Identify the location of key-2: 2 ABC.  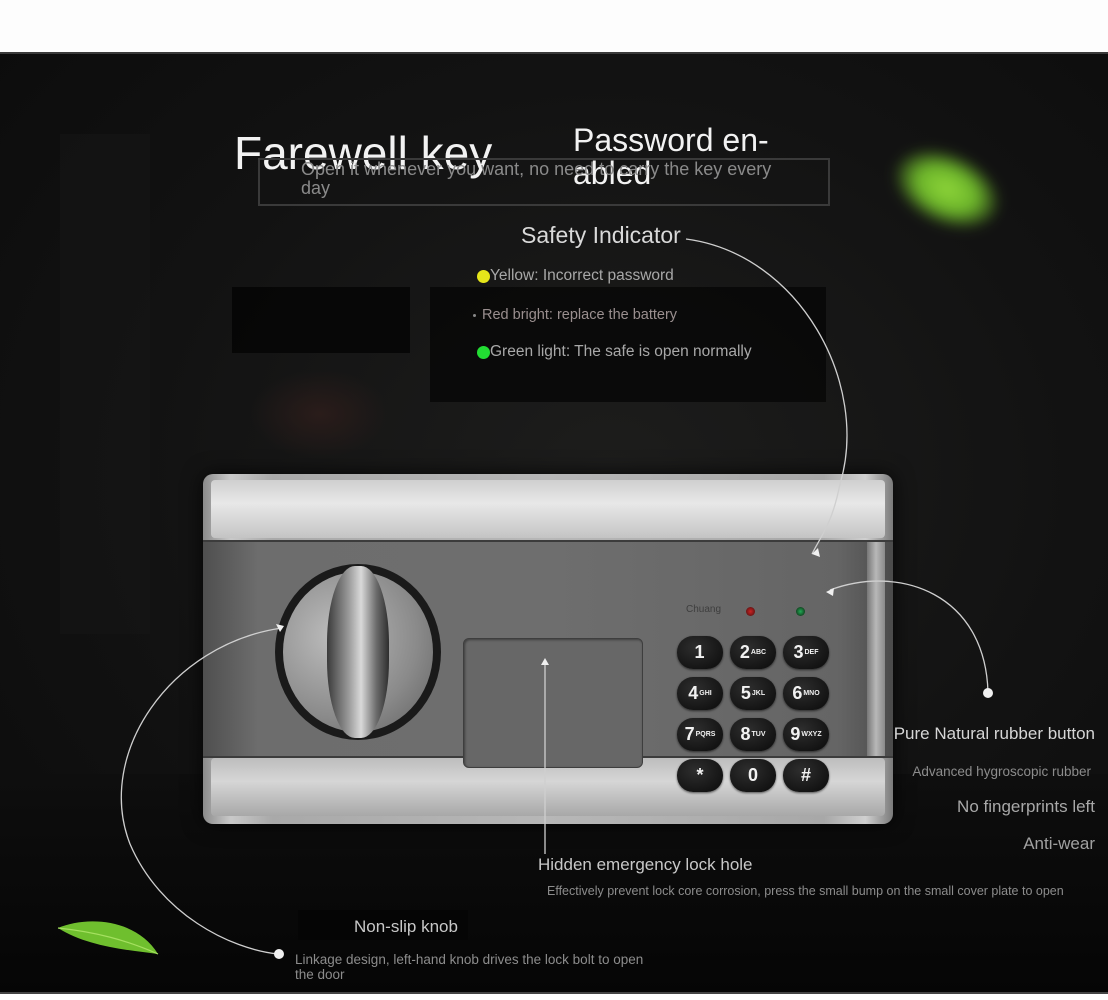
(753, 652).